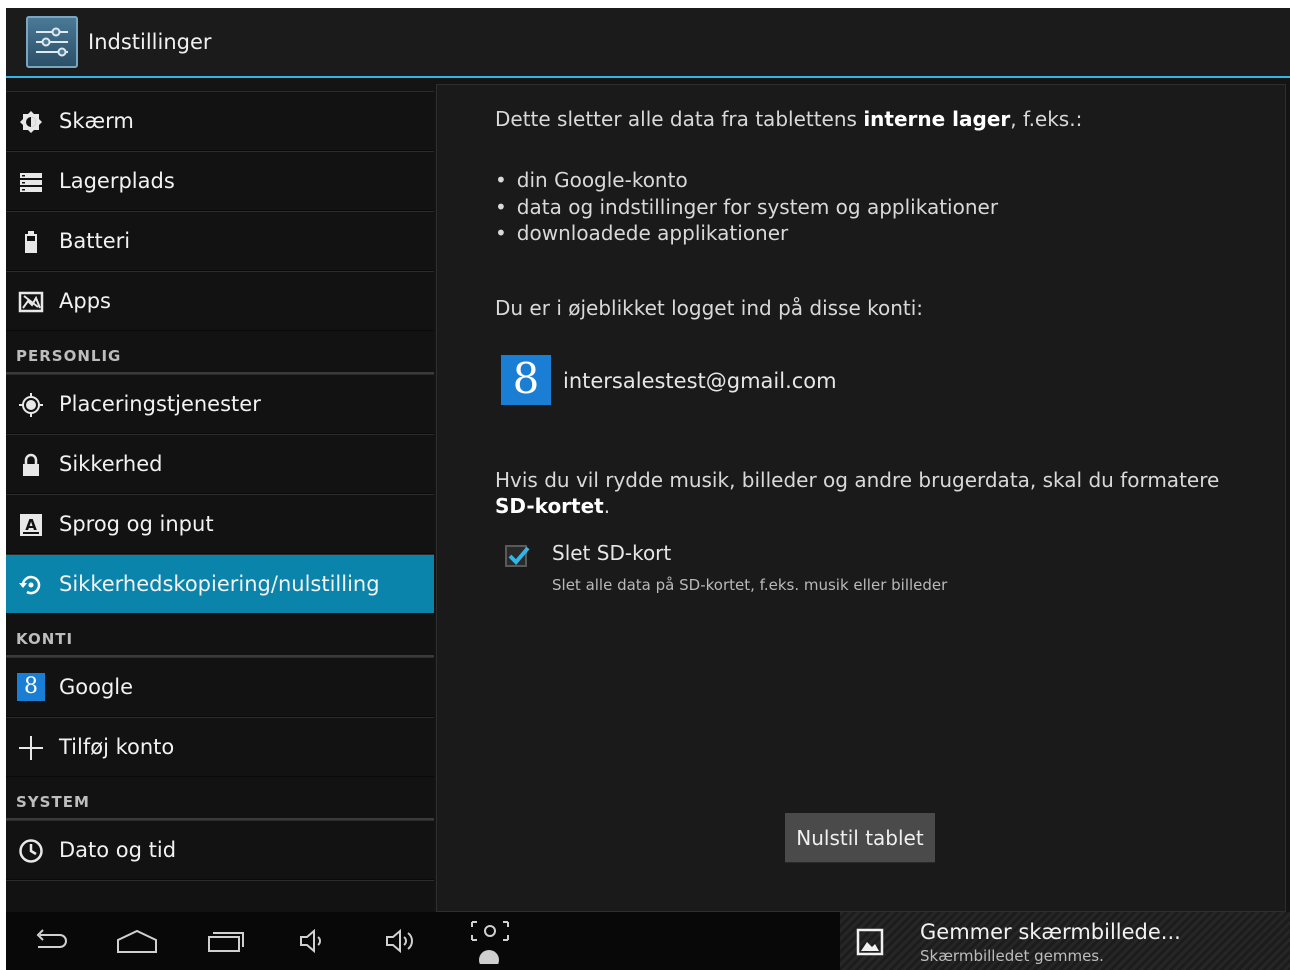 This screenshot has width=1290, height=970. I want to click on erase-sd-checkbox, so click(517, 556).